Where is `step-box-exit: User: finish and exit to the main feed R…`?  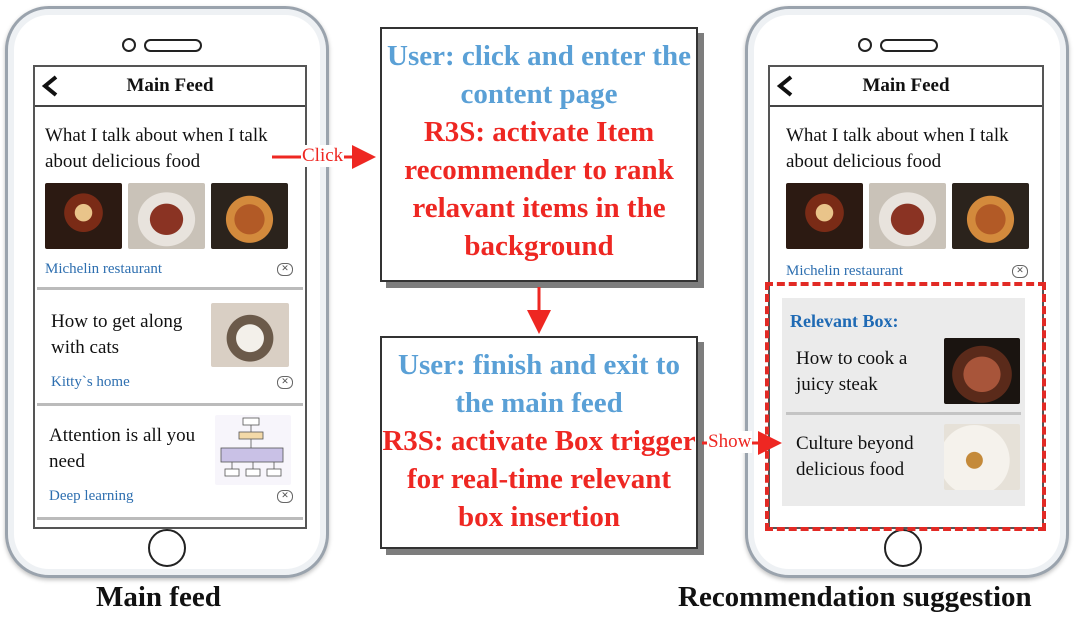
step-box-exit: User: finish and exit to the main feed R… is located at coordinates (539, 442).